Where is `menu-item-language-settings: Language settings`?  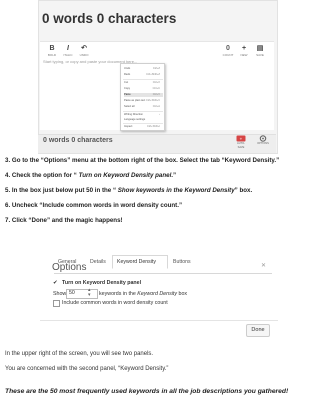 menu-item-language-settings: Language settings is located at coordinates (143, 120).